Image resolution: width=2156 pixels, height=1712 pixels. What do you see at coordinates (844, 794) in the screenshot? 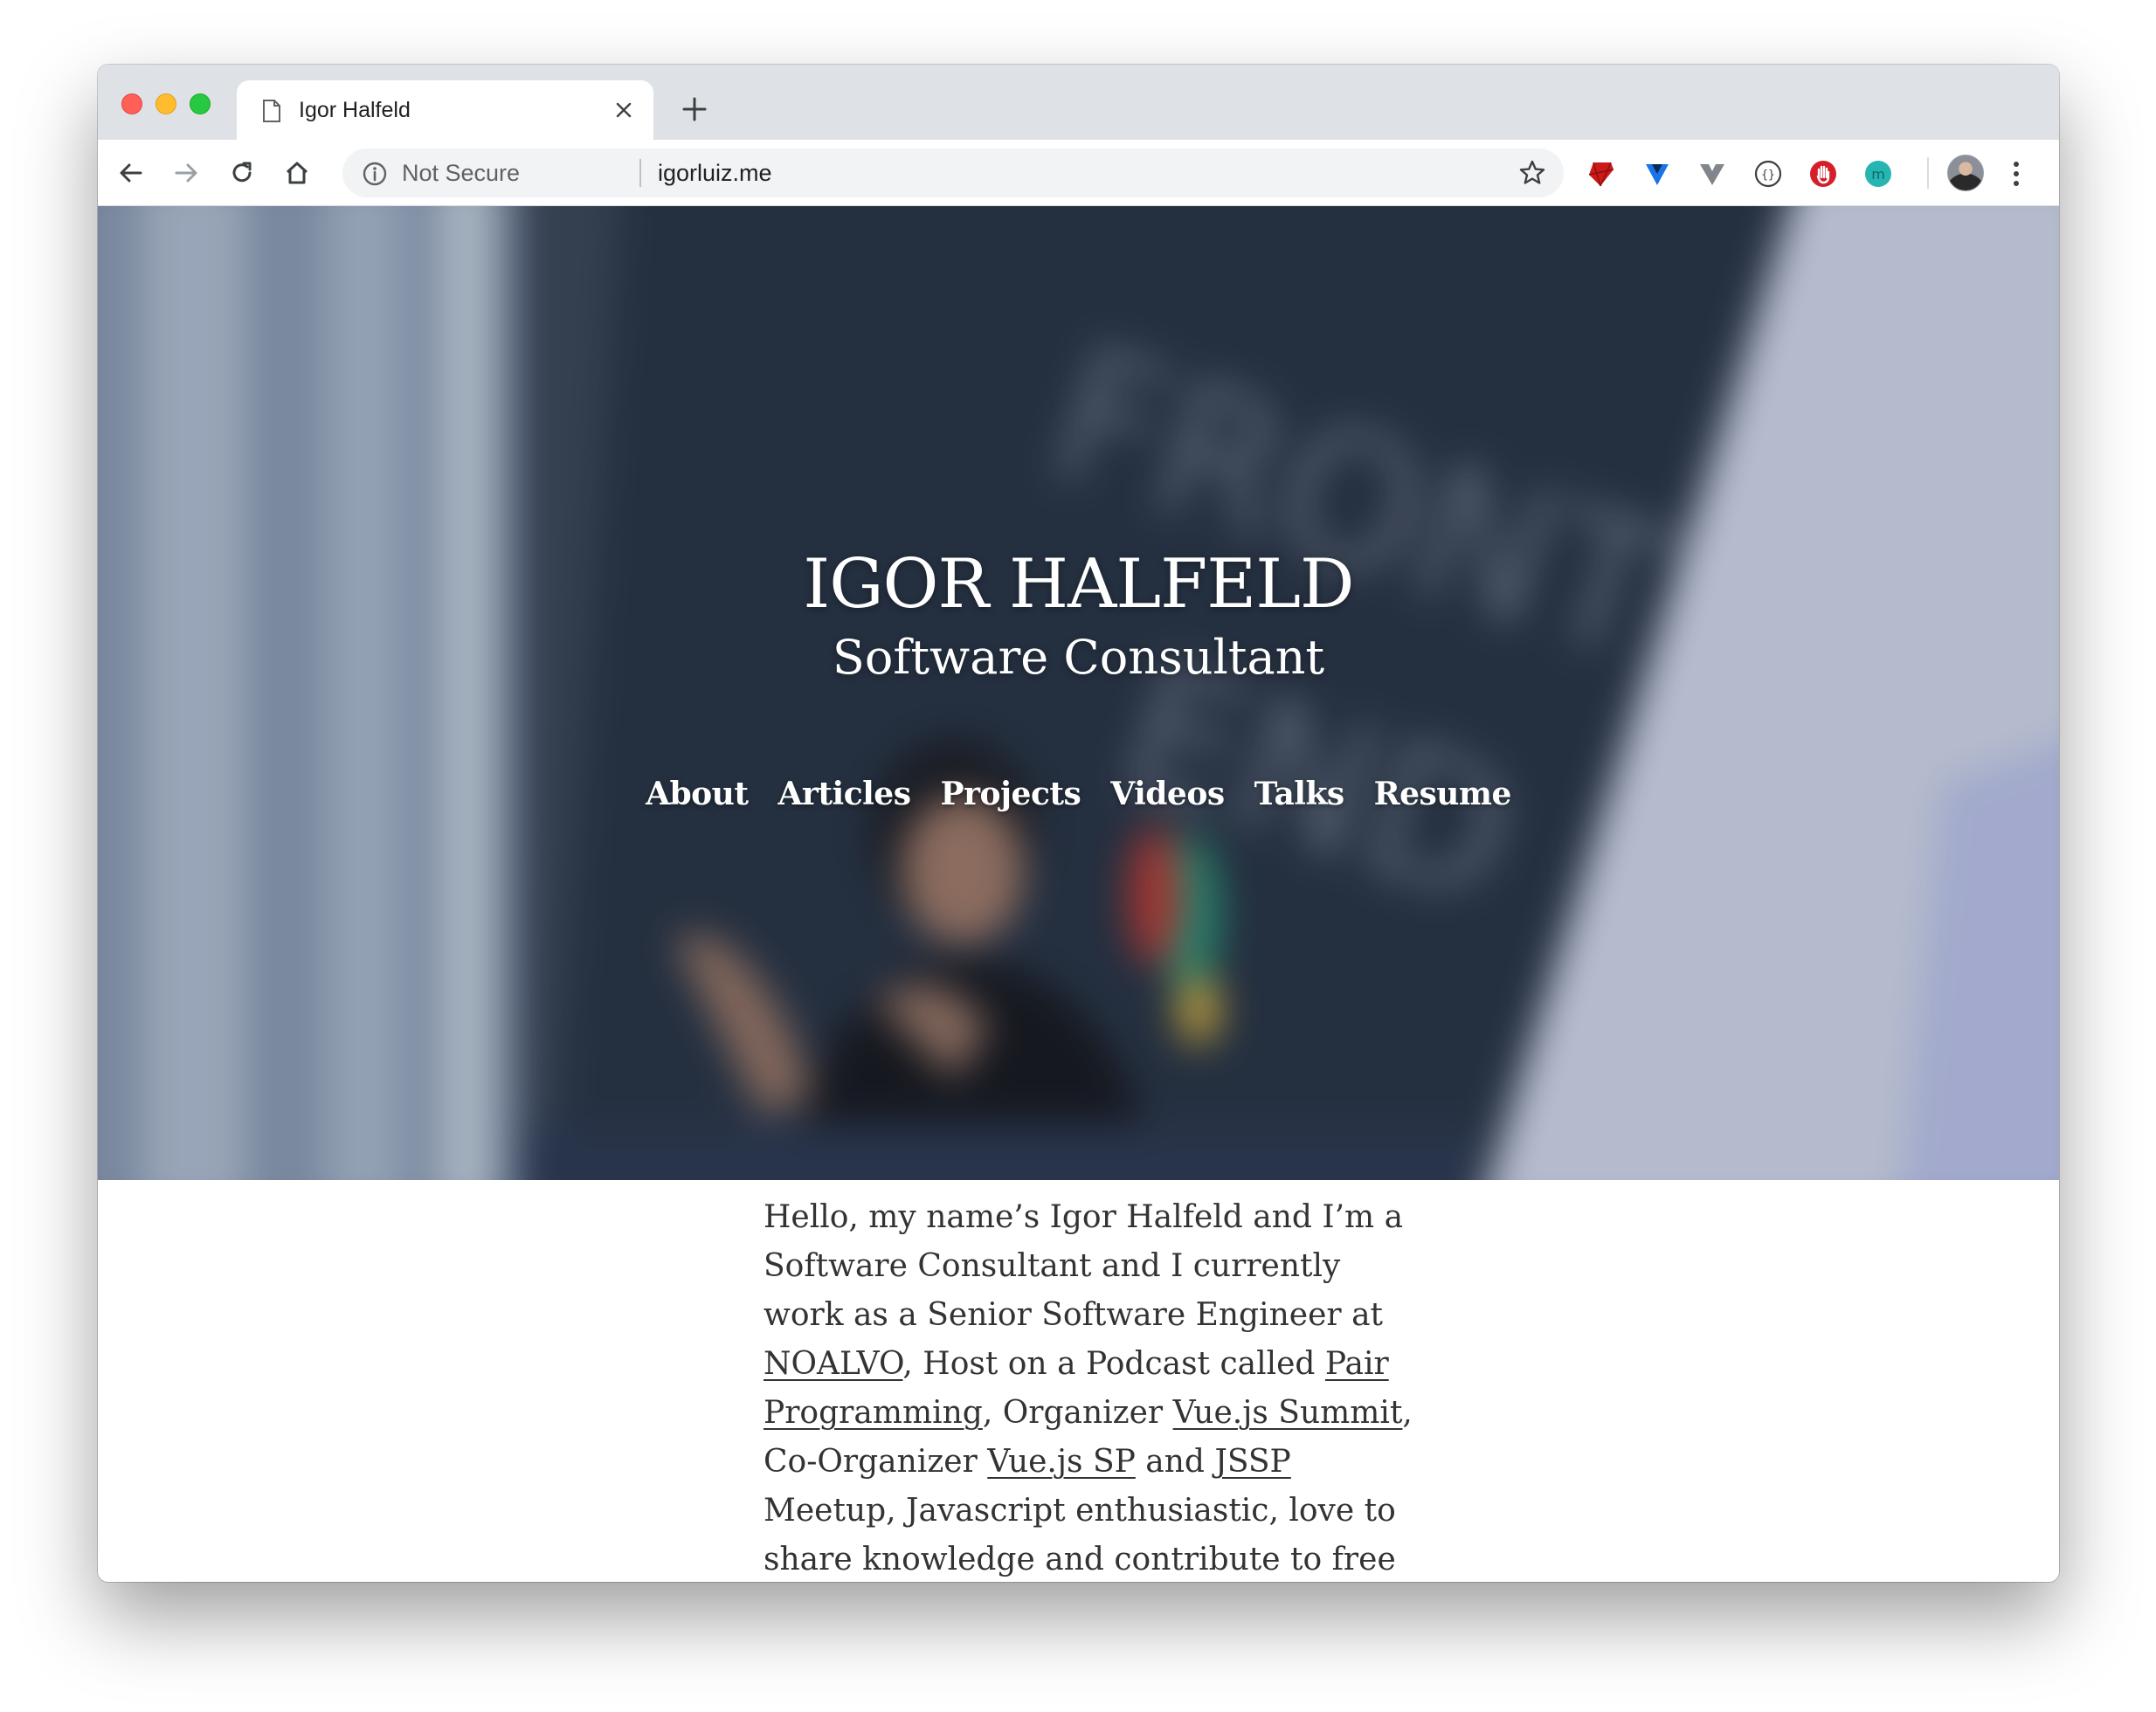
I see `nav-articles: Articles` at bounding box center [844, 794].